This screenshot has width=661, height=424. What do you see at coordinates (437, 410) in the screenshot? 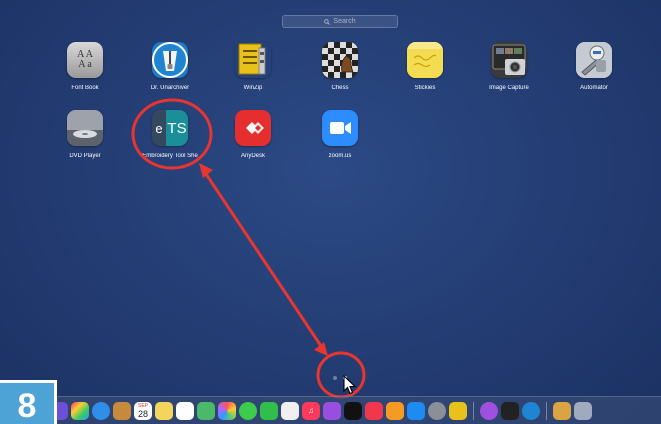
I see `system-preferences-icon` at bounding box center [437, 410].